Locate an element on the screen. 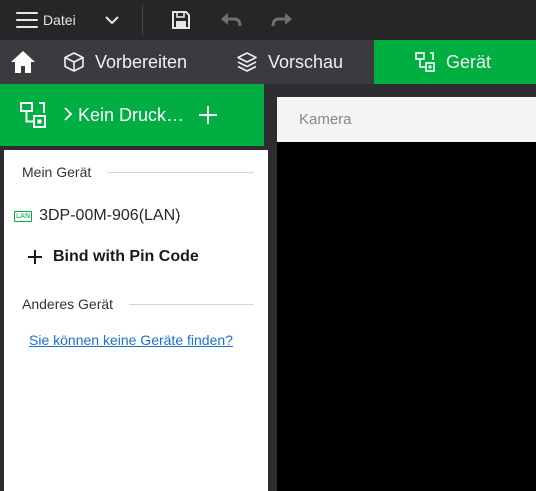 The height and width of the screenshot is (491, 536). file-menu-label: Datei is located at coordinates (59, 20).